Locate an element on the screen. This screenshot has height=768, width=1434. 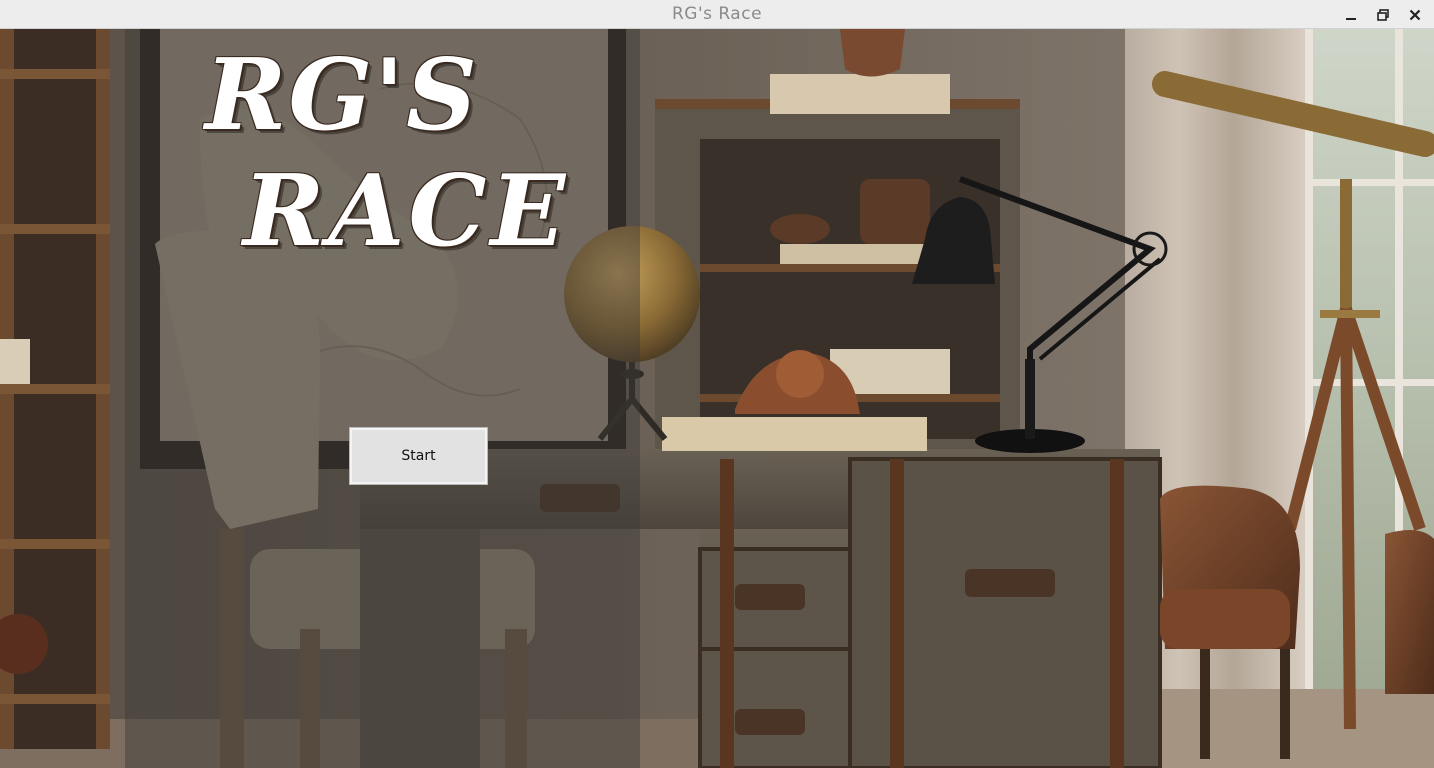
close-icon is located at coordinates (1415, 15).